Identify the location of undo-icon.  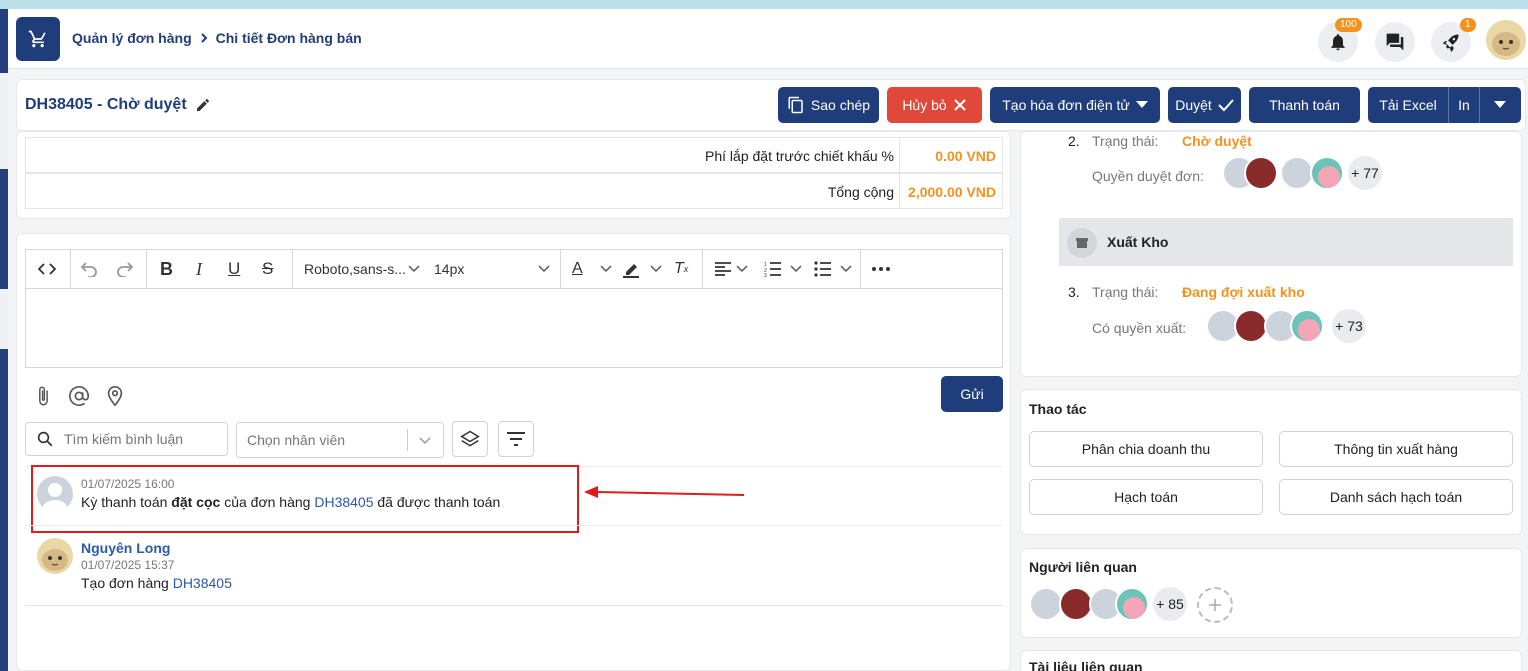
(89, 269).